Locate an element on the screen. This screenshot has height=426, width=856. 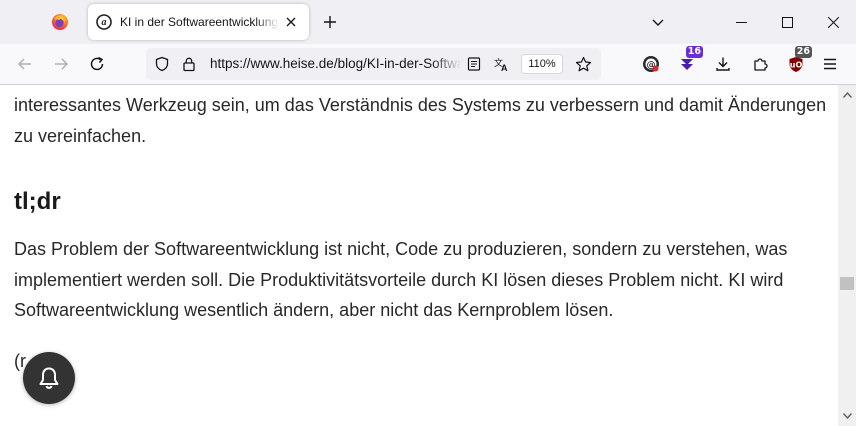
maximize-icon is located at coordinates (787, 22).